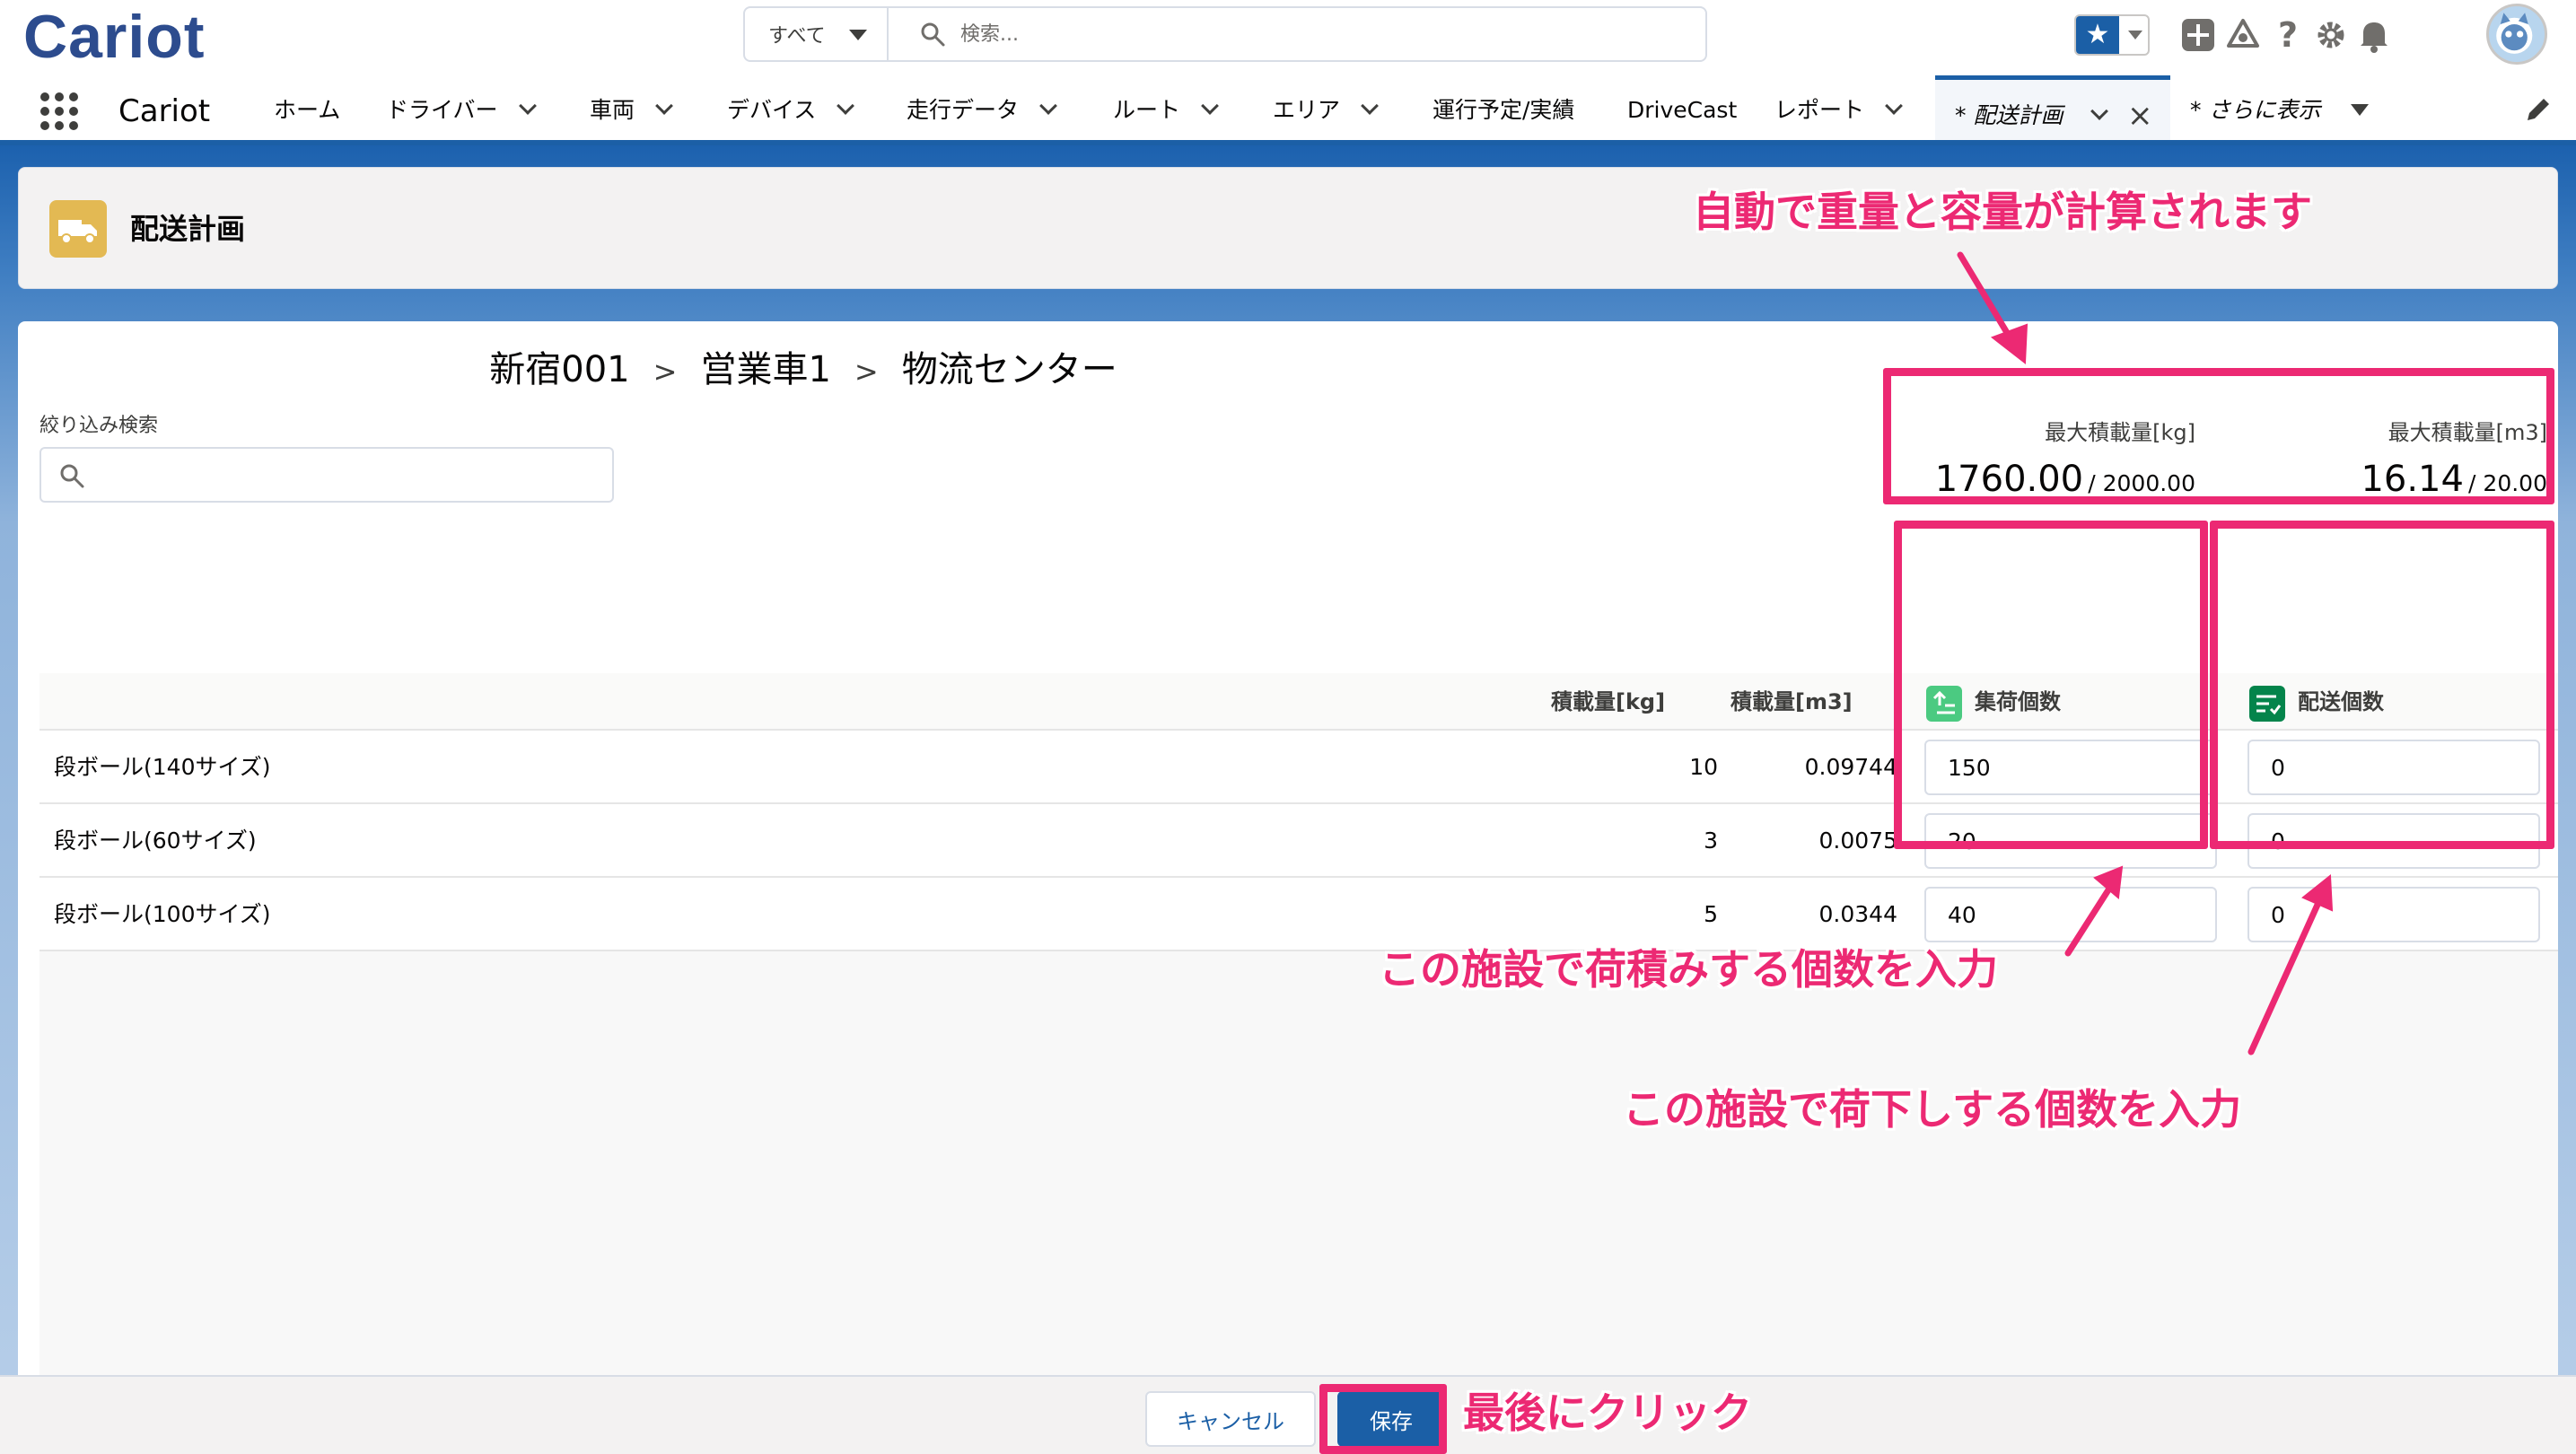 Image resolution: width=2576 pixels, height=1454 pixels. I want to click on table-row: 段ボール(100サイズ) 5 0.0344, so click(1298, 914).